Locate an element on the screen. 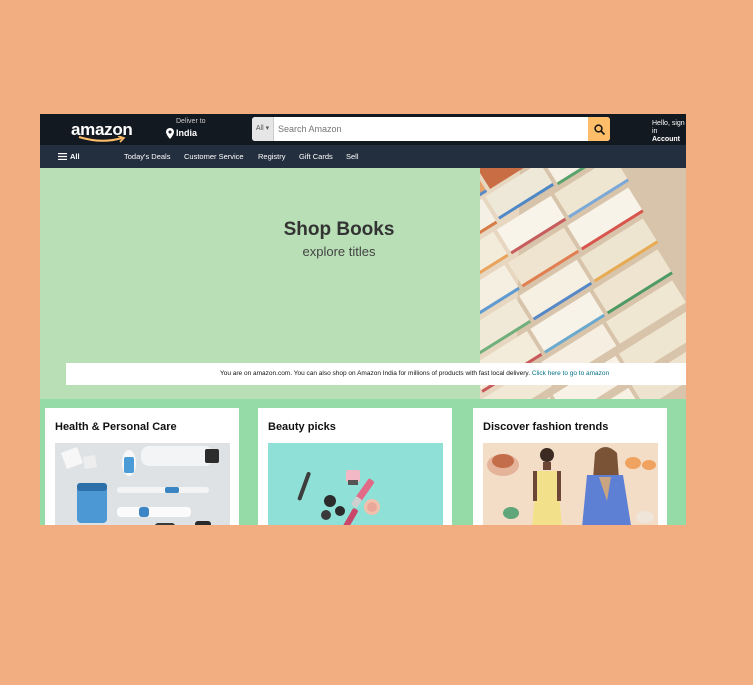 The image size is (753, 685). nav-link-todays-deals: Today's Deals is located at coordinates (147, 156).